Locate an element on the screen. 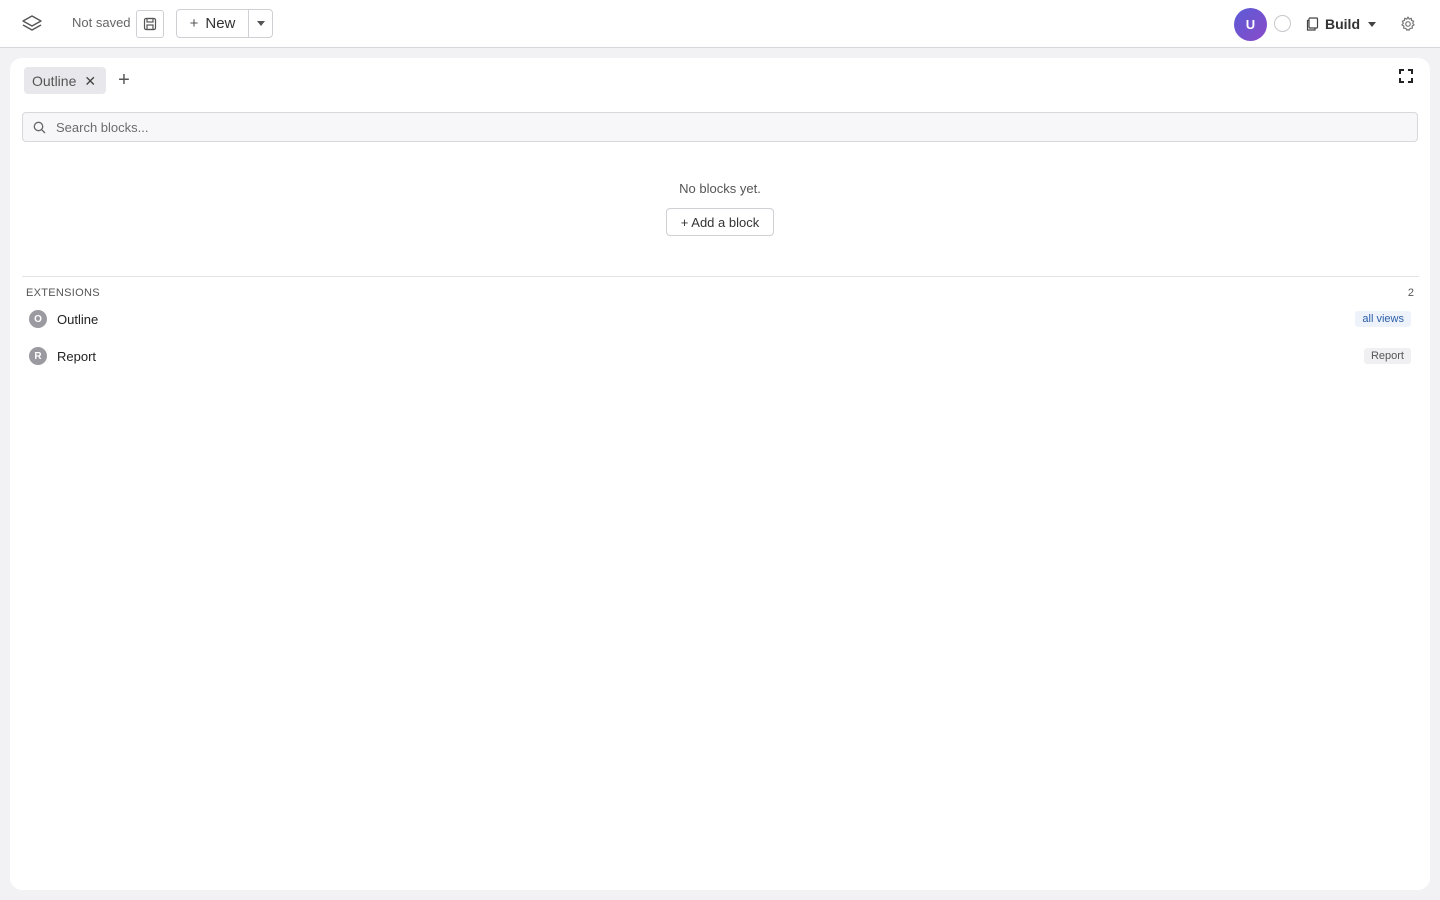 This screenshot has width=1440, height=900. fullscreen-icon is located at coordinates (1407, 77).